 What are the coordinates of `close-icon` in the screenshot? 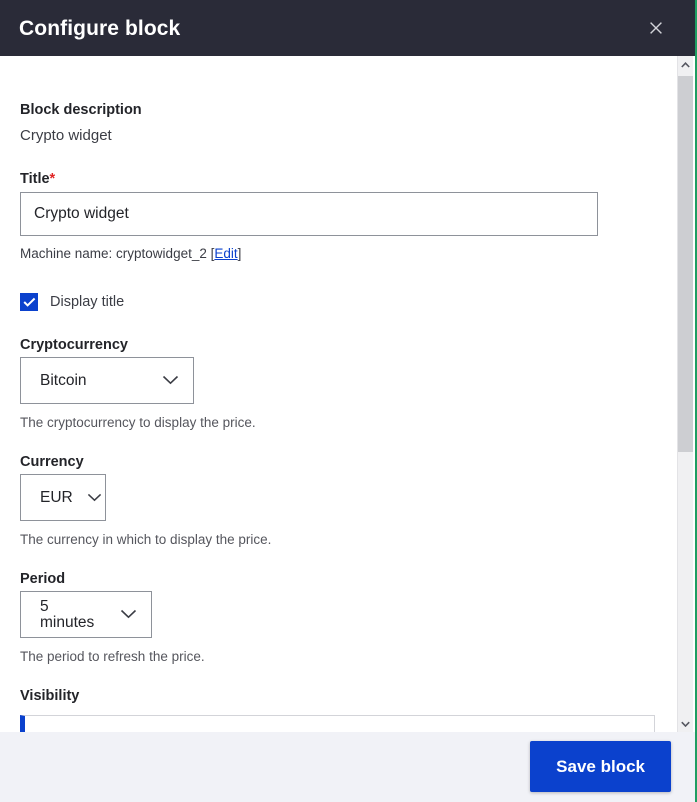 It's located at (656, 28).